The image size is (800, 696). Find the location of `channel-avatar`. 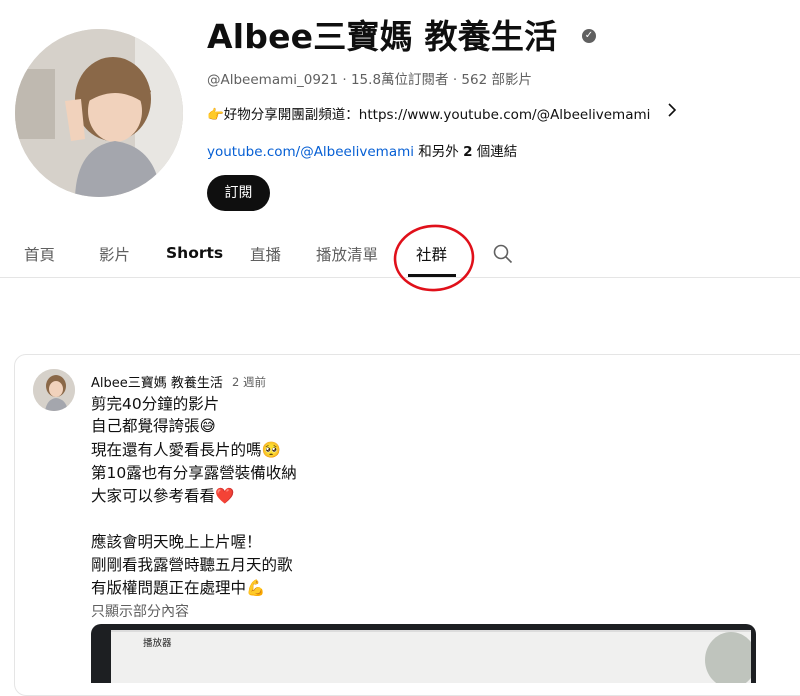

channel-avatar is located at coordinates (99, 113).